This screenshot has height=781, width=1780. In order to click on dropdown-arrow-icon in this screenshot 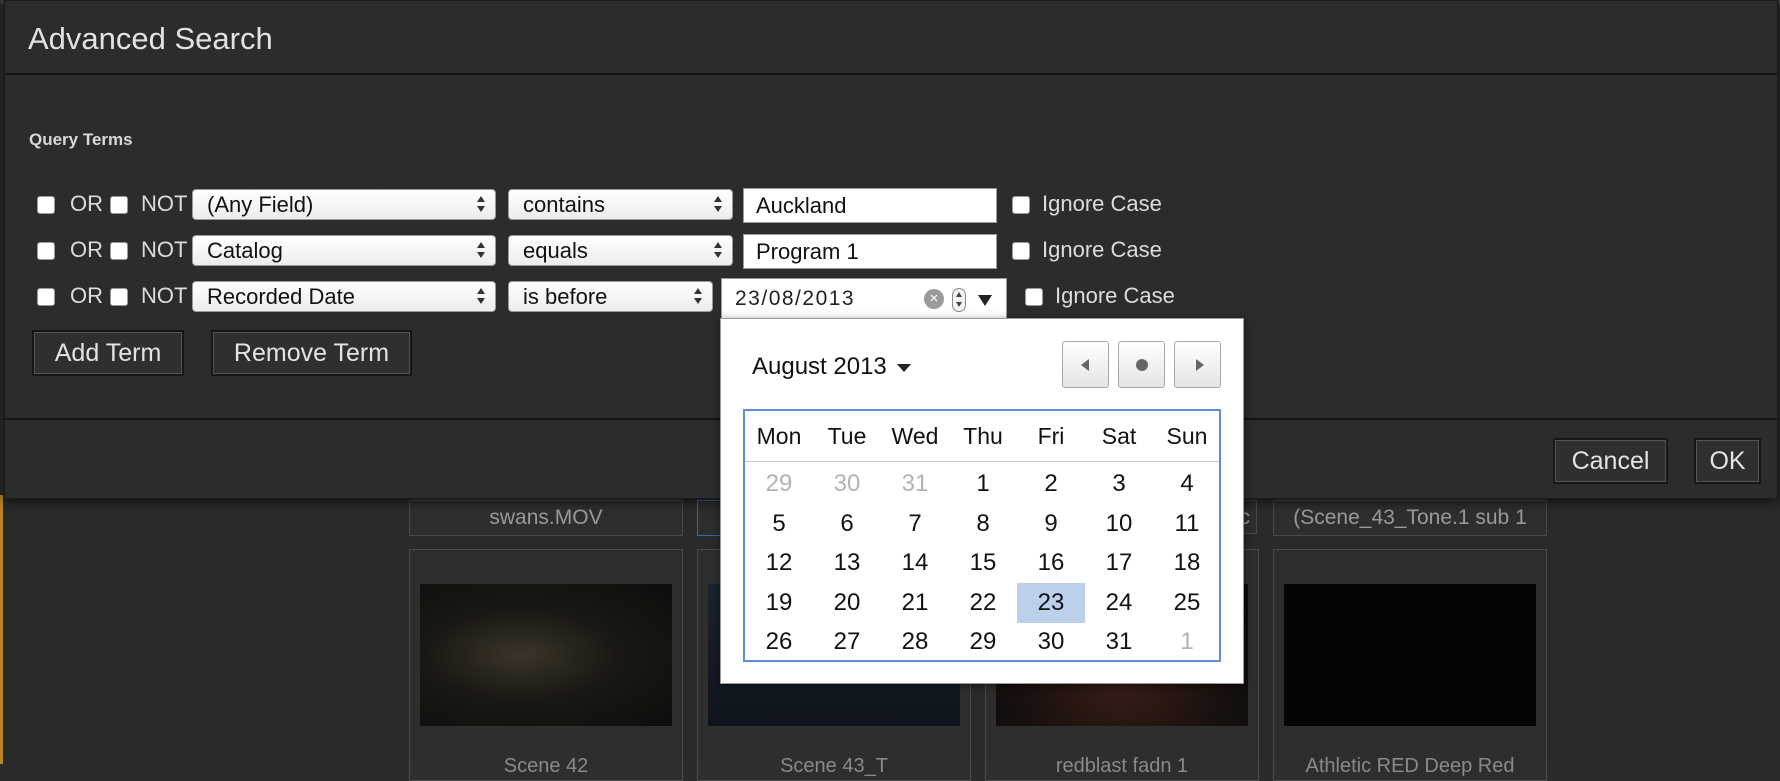, I will do `click(985, 300)`.